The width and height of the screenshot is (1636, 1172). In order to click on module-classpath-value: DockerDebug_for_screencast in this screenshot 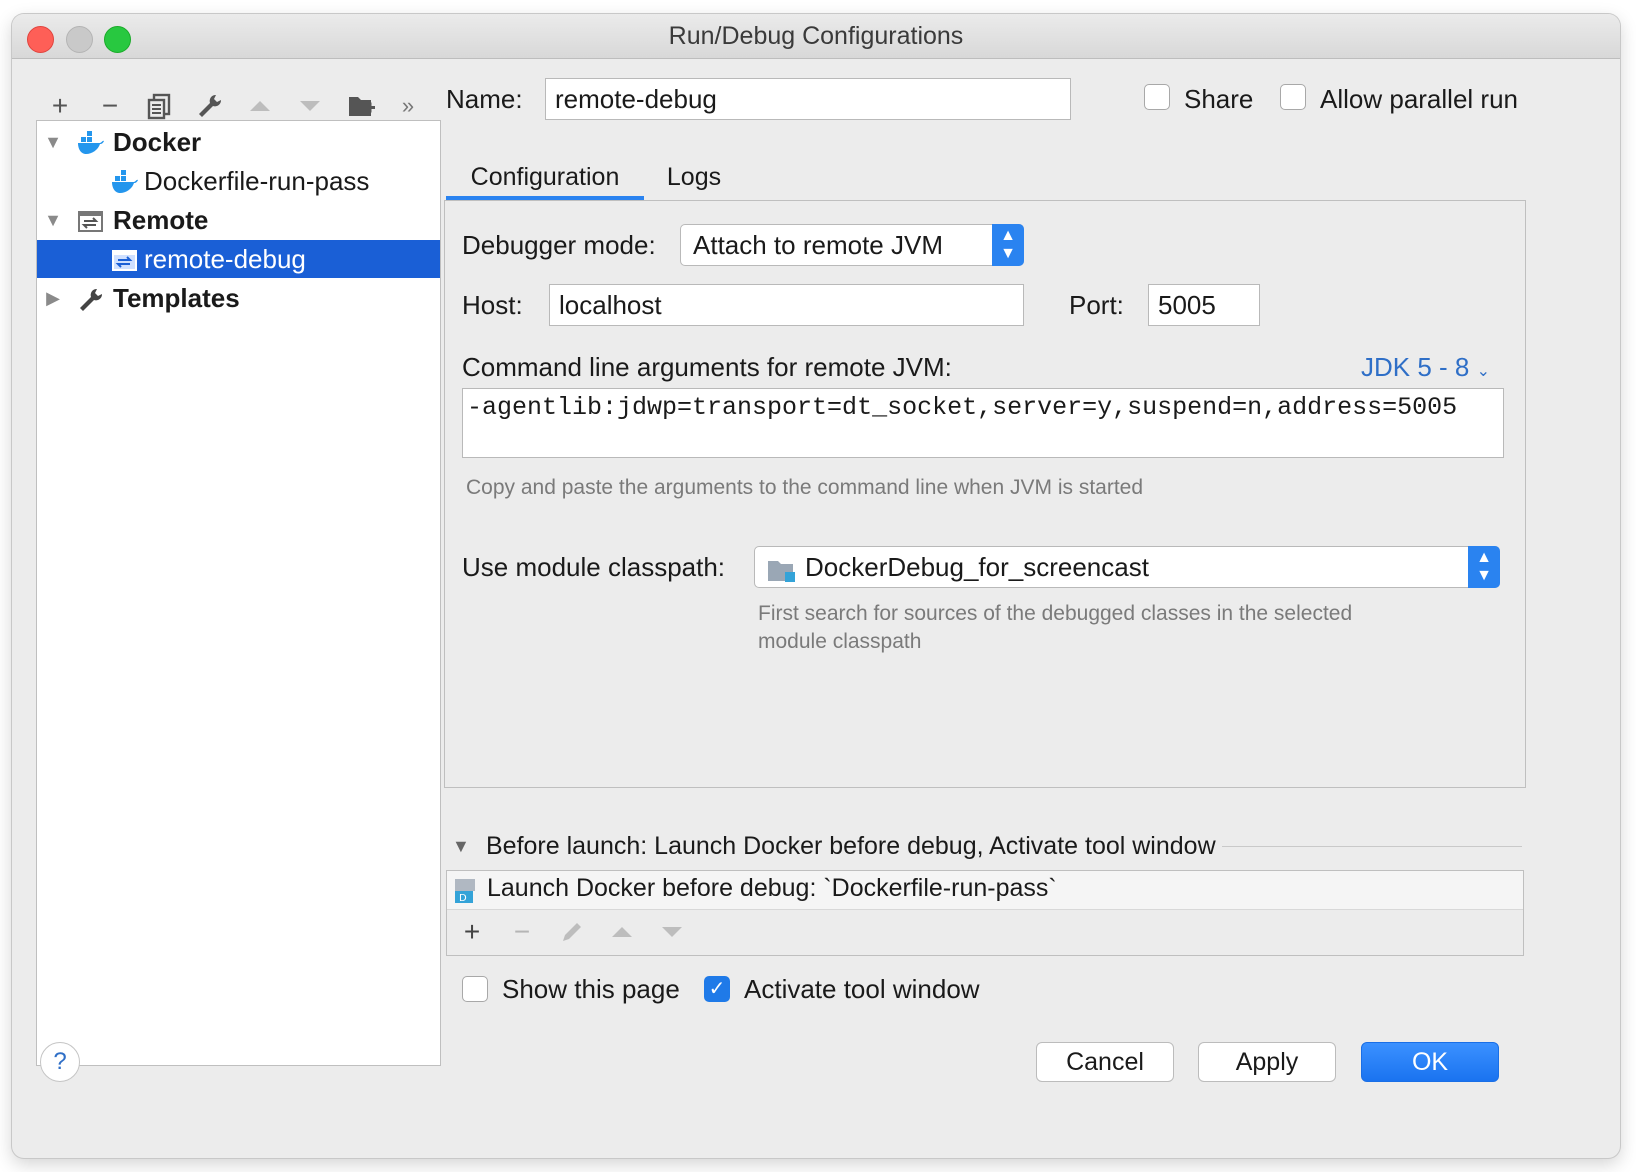, I will do `click(977, 567)`.